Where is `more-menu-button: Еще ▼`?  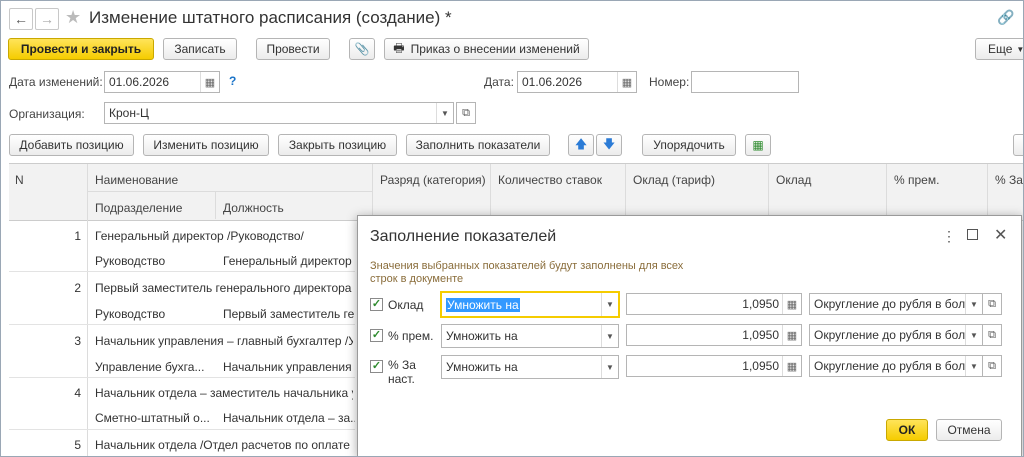
more-menu-button: Еще ▼ is located at coordinates (999, 49).